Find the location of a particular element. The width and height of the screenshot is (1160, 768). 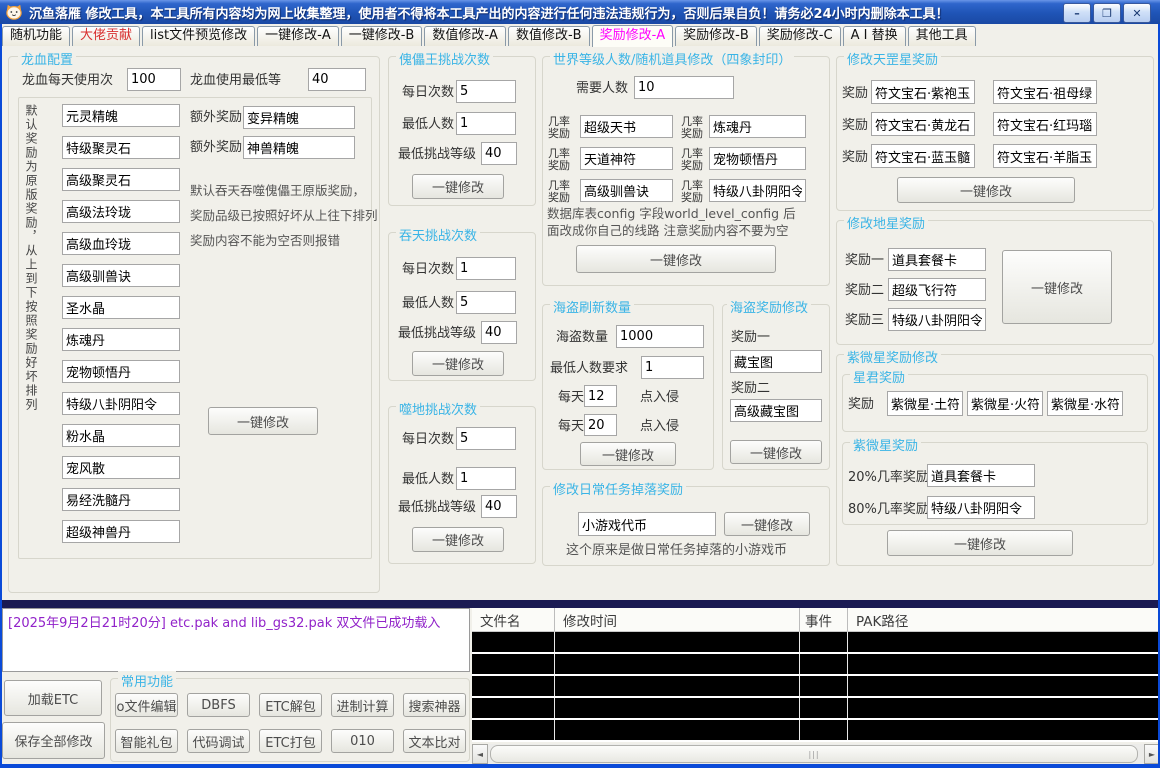

tab-reward-a: 奖励修改-A is located at coordinates (632, 36).